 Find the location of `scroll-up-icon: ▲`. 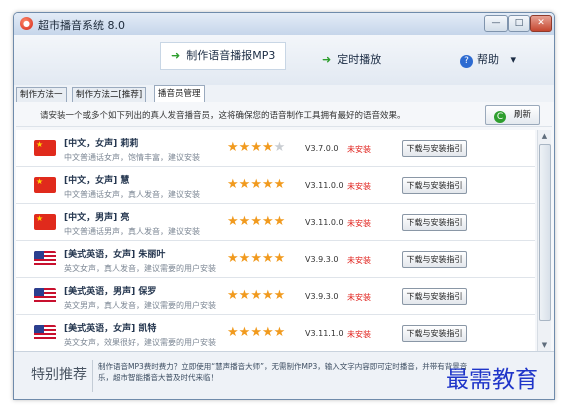

scroll-up-icon: ▲ is located at coordinates (544, 136).